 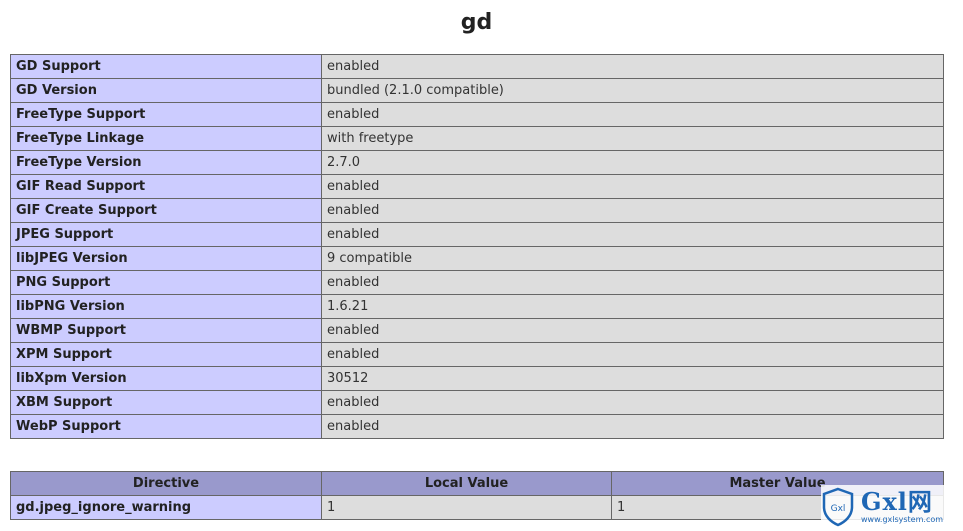 What do you see at coordinates (166, 138) in the screenshot?
I see `info-label: FreeType Linkage` at bounding box center [166, 138].